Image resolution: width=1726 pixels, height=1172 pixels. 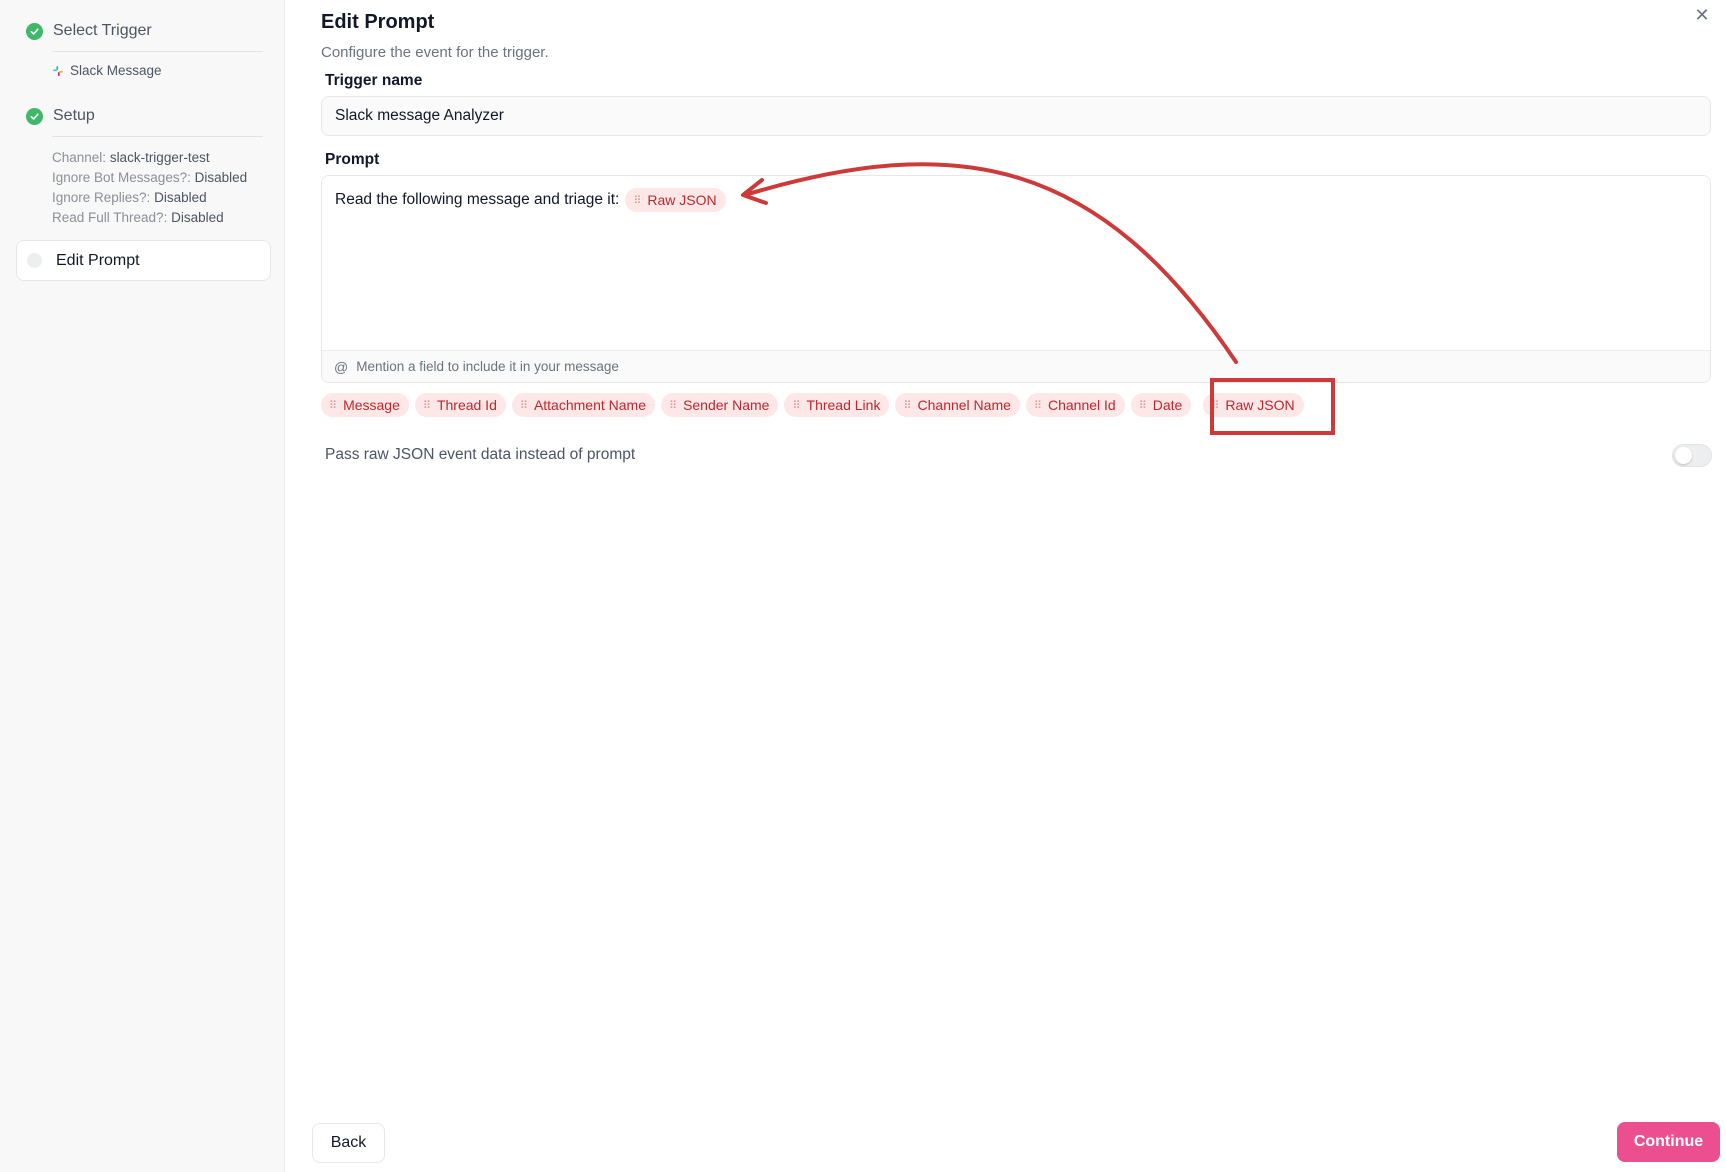 I want to click on setup-detail-row: Read Full Thread?: Disabled, so click(x=138, y=217).